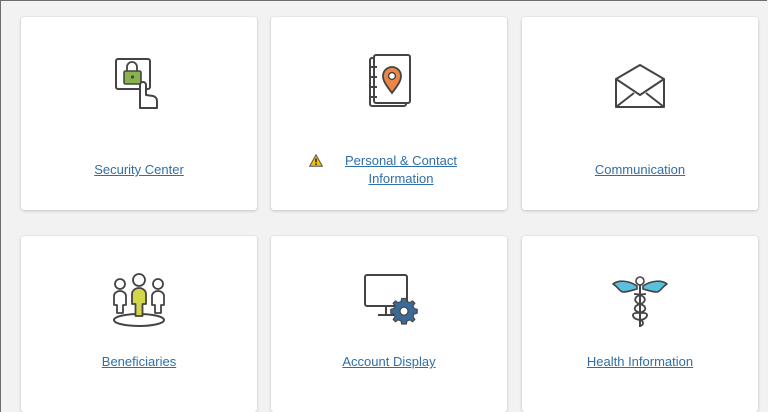 This screenshot has height=412, width=768. Describe the element at coordinates (400, 160) in the screenshot. I see `personal-contact-label-line1: Personal & Contact` at that location.